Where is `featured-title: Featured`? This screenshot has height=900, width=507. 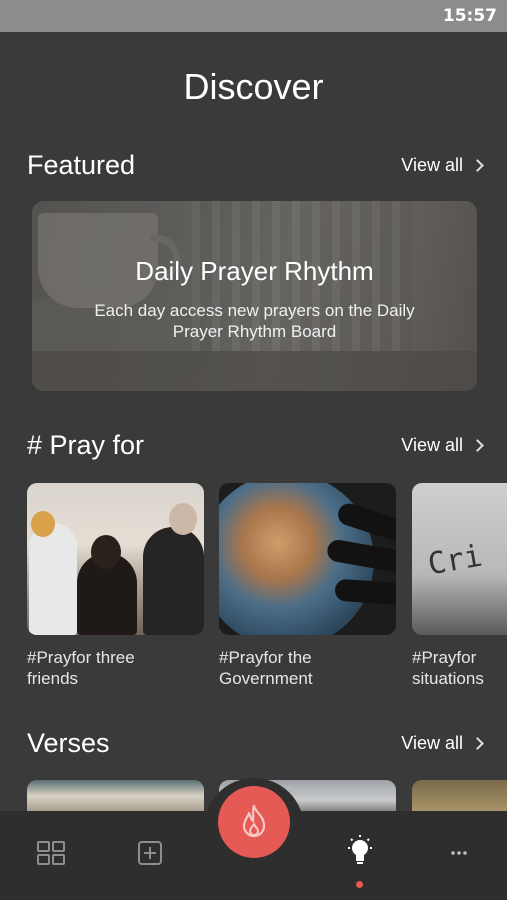
featured-title: Featured is located at coordinates (81, 165).